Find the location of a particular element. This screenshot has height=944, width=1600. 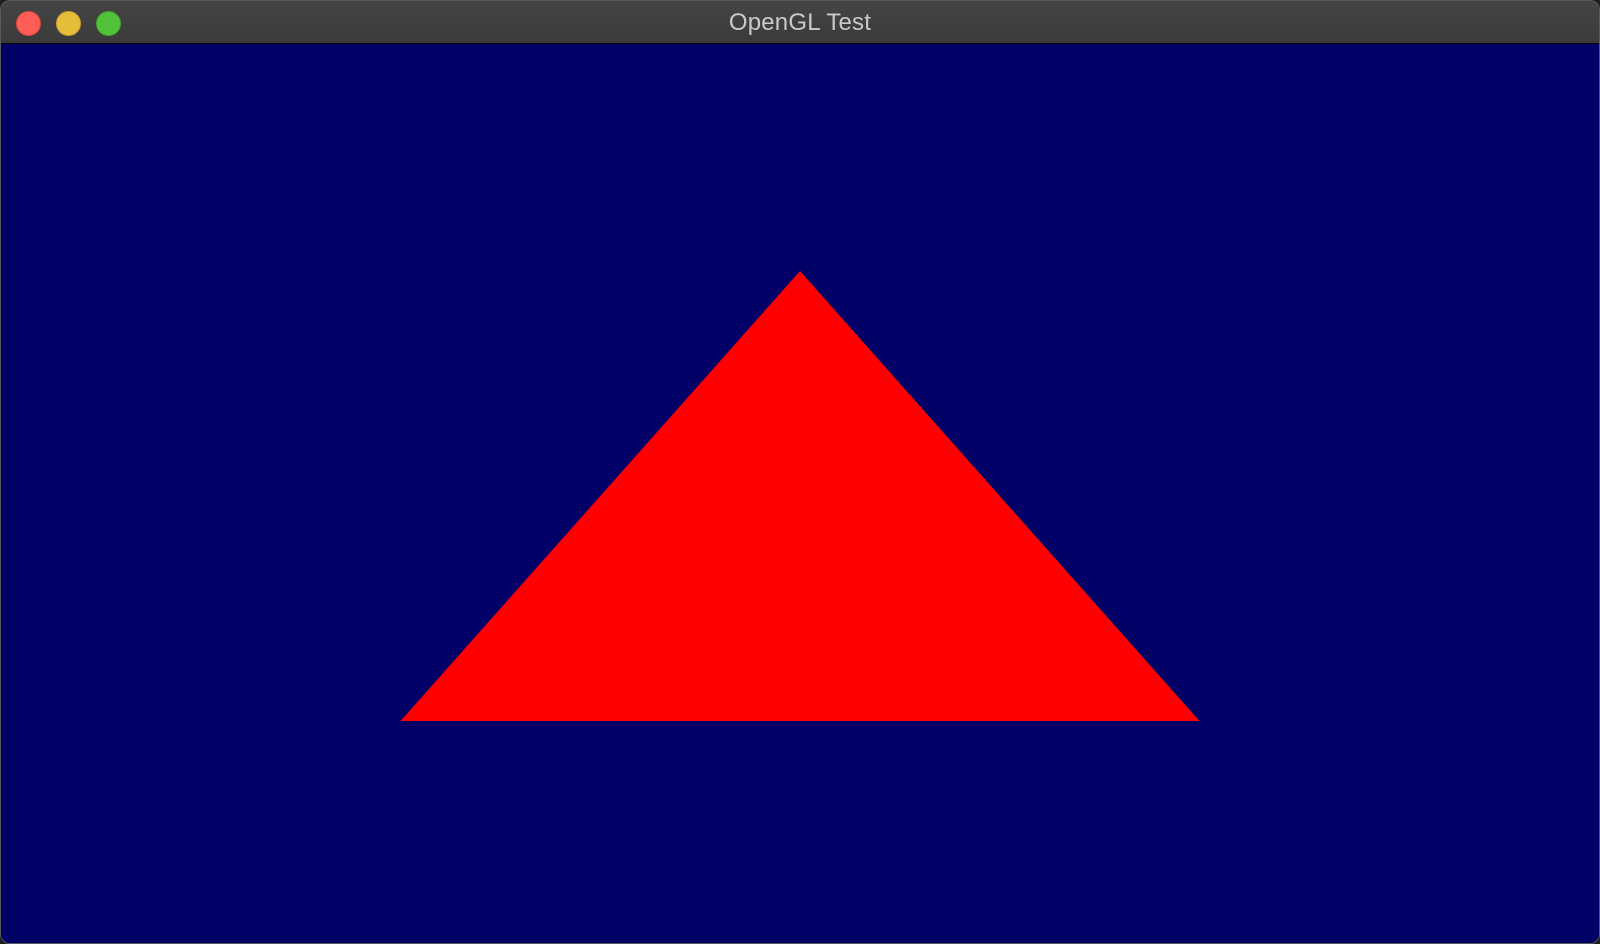

title-bar: OpenGL Test is located at coordinates (800, 22).